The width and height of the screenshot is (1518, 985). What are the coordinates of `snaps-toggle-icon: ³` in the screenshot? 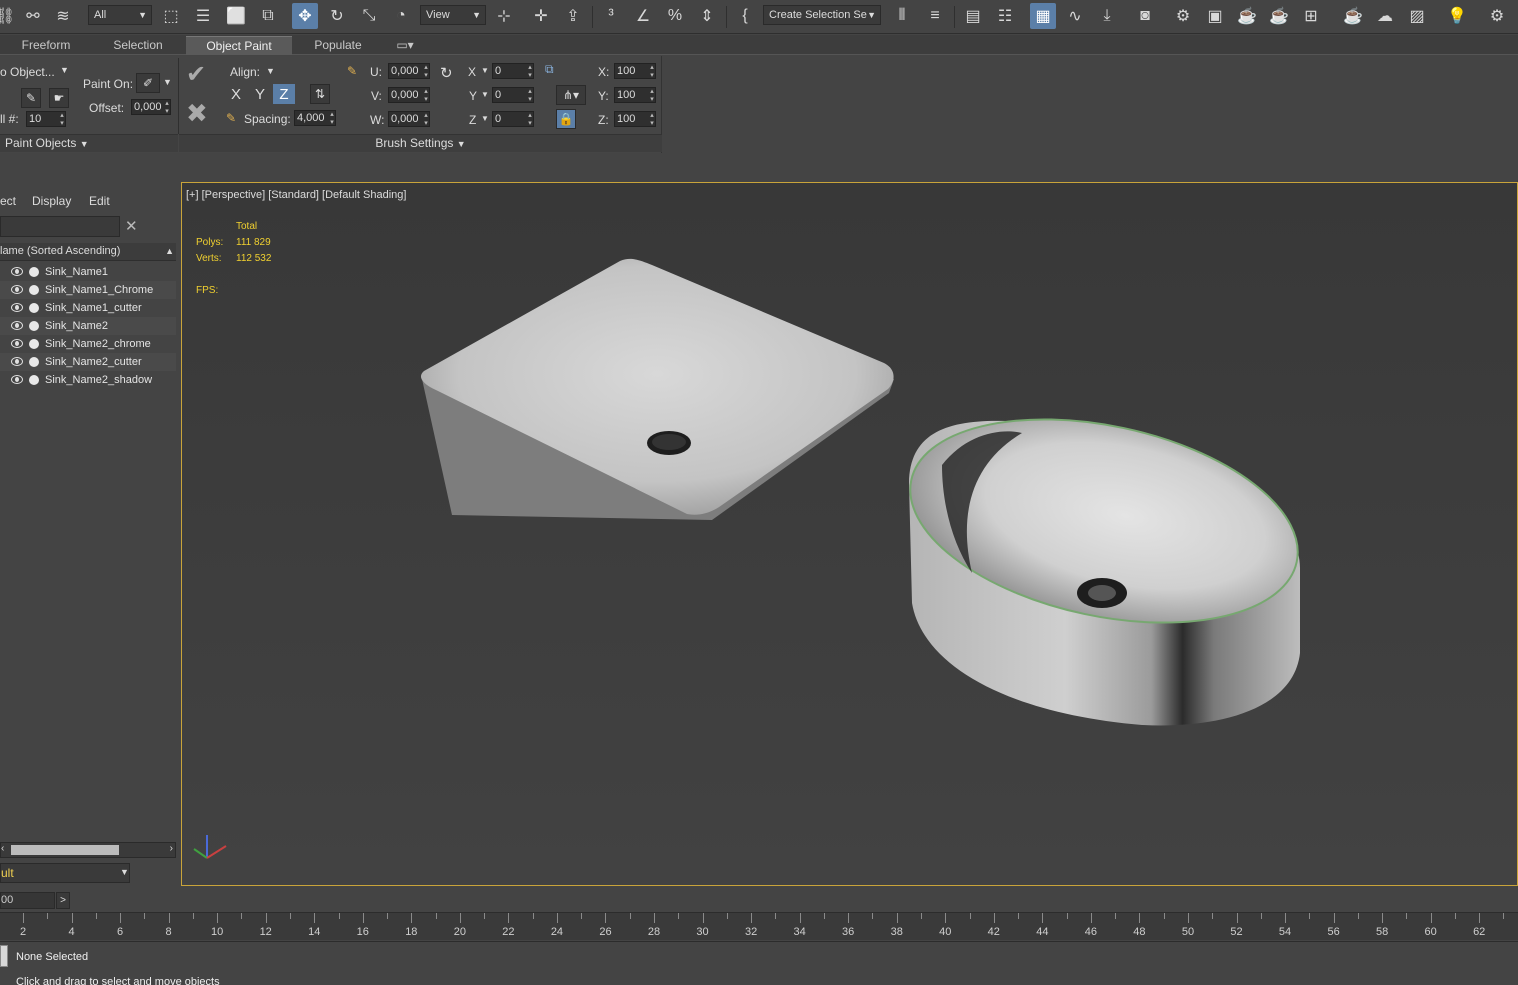 It's located at (611, 16).